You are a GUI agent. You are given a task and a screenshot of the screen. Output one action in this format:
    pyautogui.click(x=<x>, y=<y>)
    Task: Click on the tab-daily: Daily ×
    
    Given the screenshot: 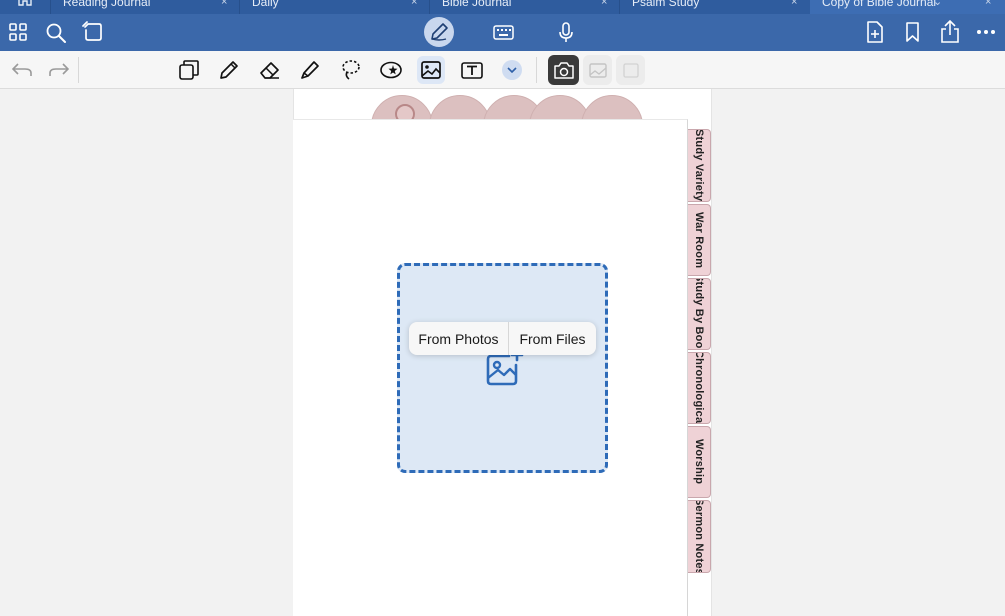 What is the action you would take?
    pyautogui.click(x=334, y=7)
    